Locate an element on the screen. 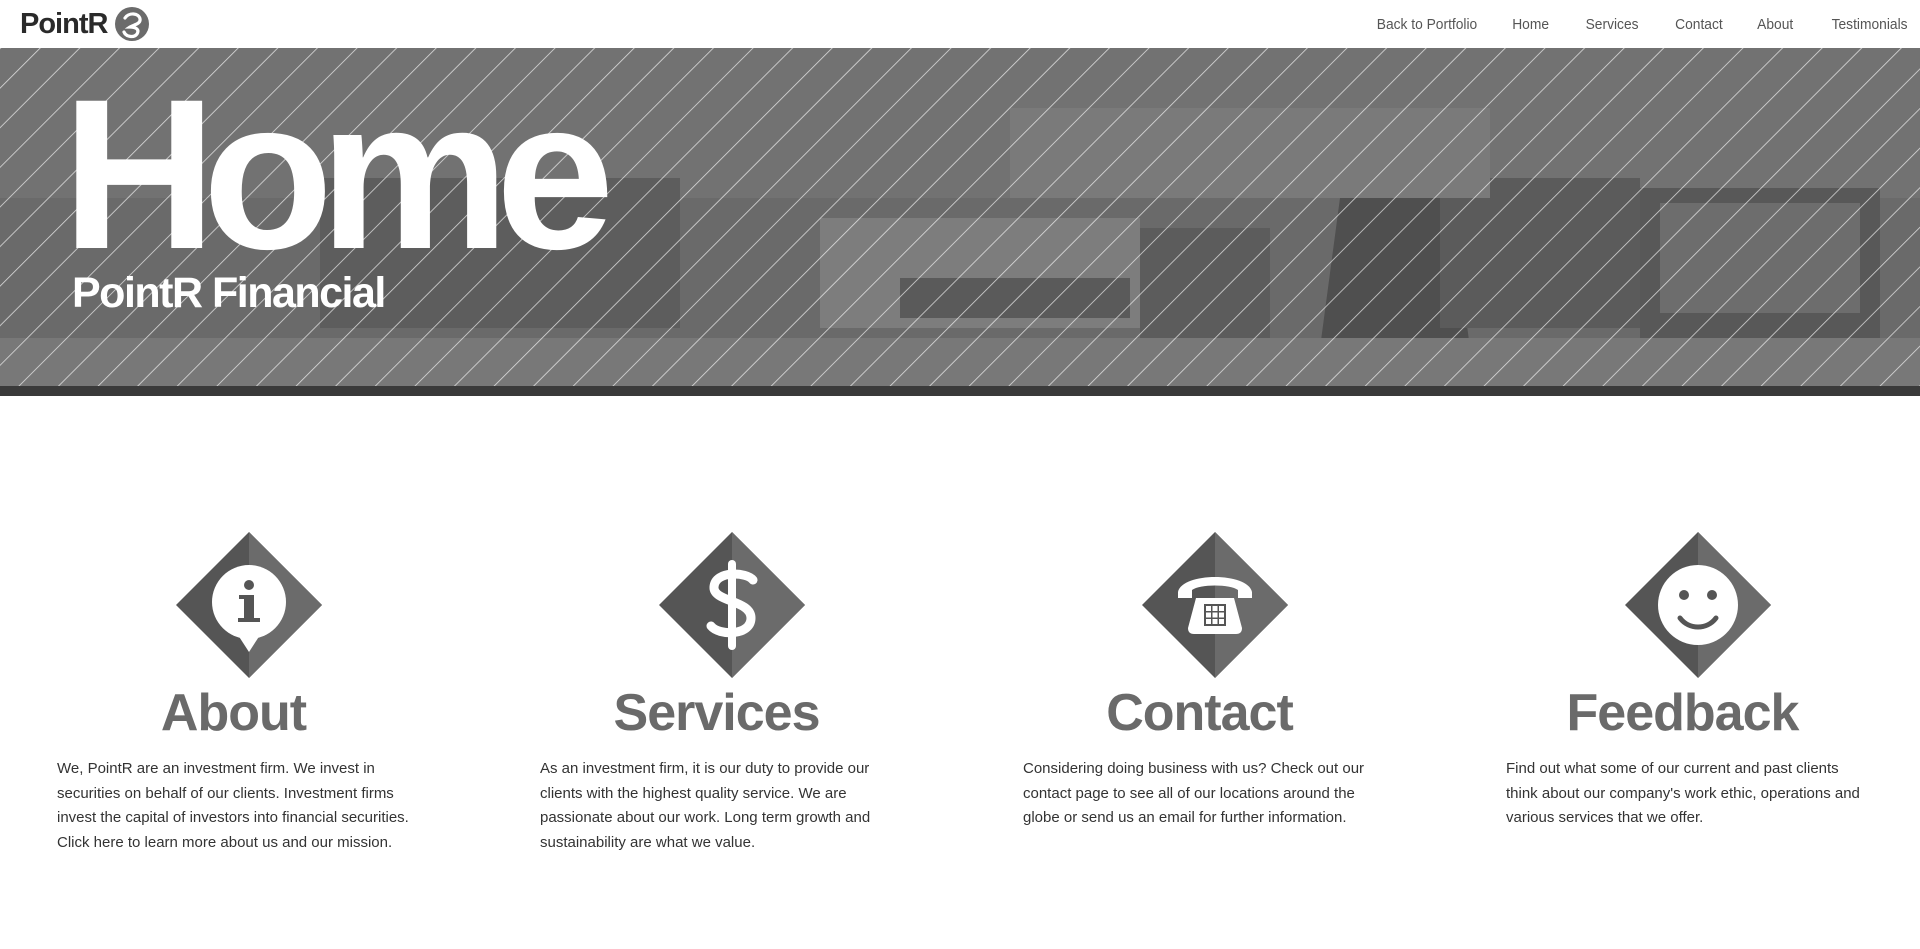  nav-about: About is located at coordinates (1775, 24).